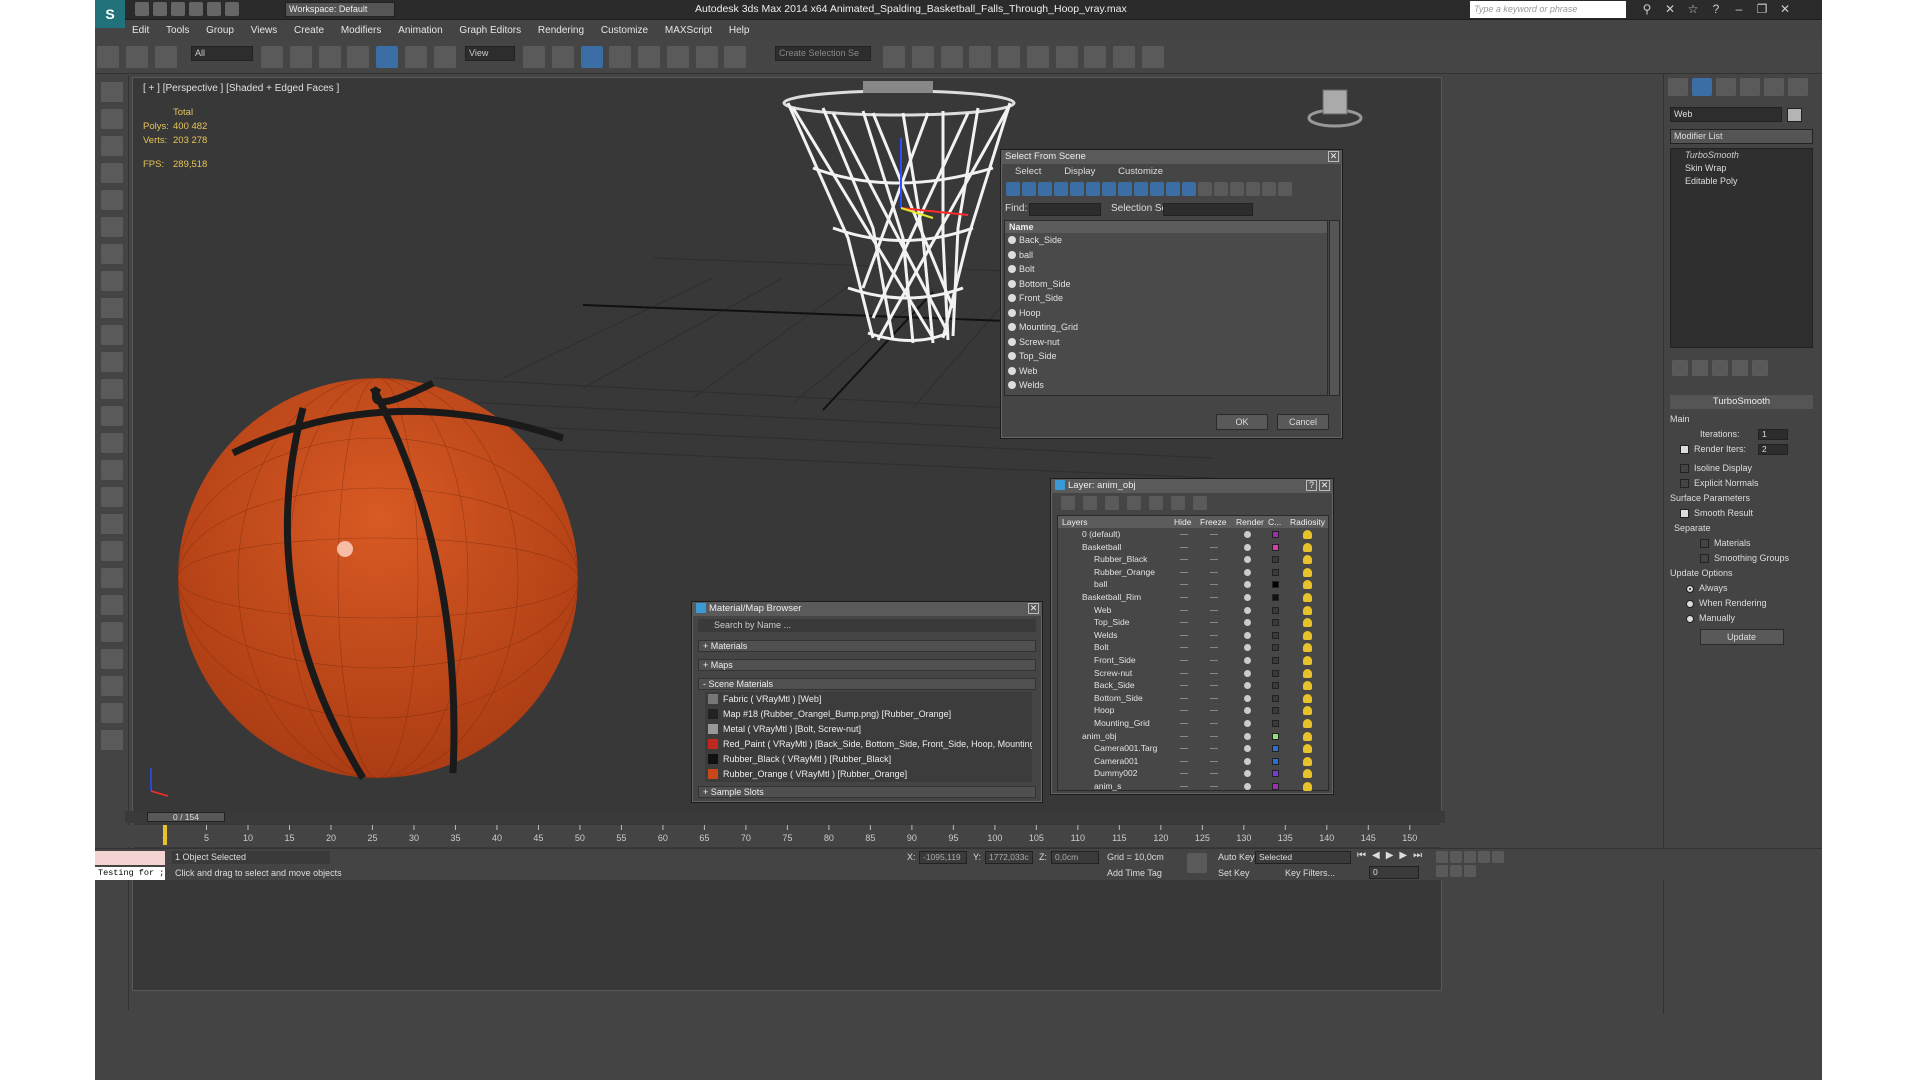 The height and width of the screenshot is (1080, 1920). What do you see at coordinates (1193, 660) in the screenshot?
I see `layer-row: Front_Side` at bounding box center [1193, 660].